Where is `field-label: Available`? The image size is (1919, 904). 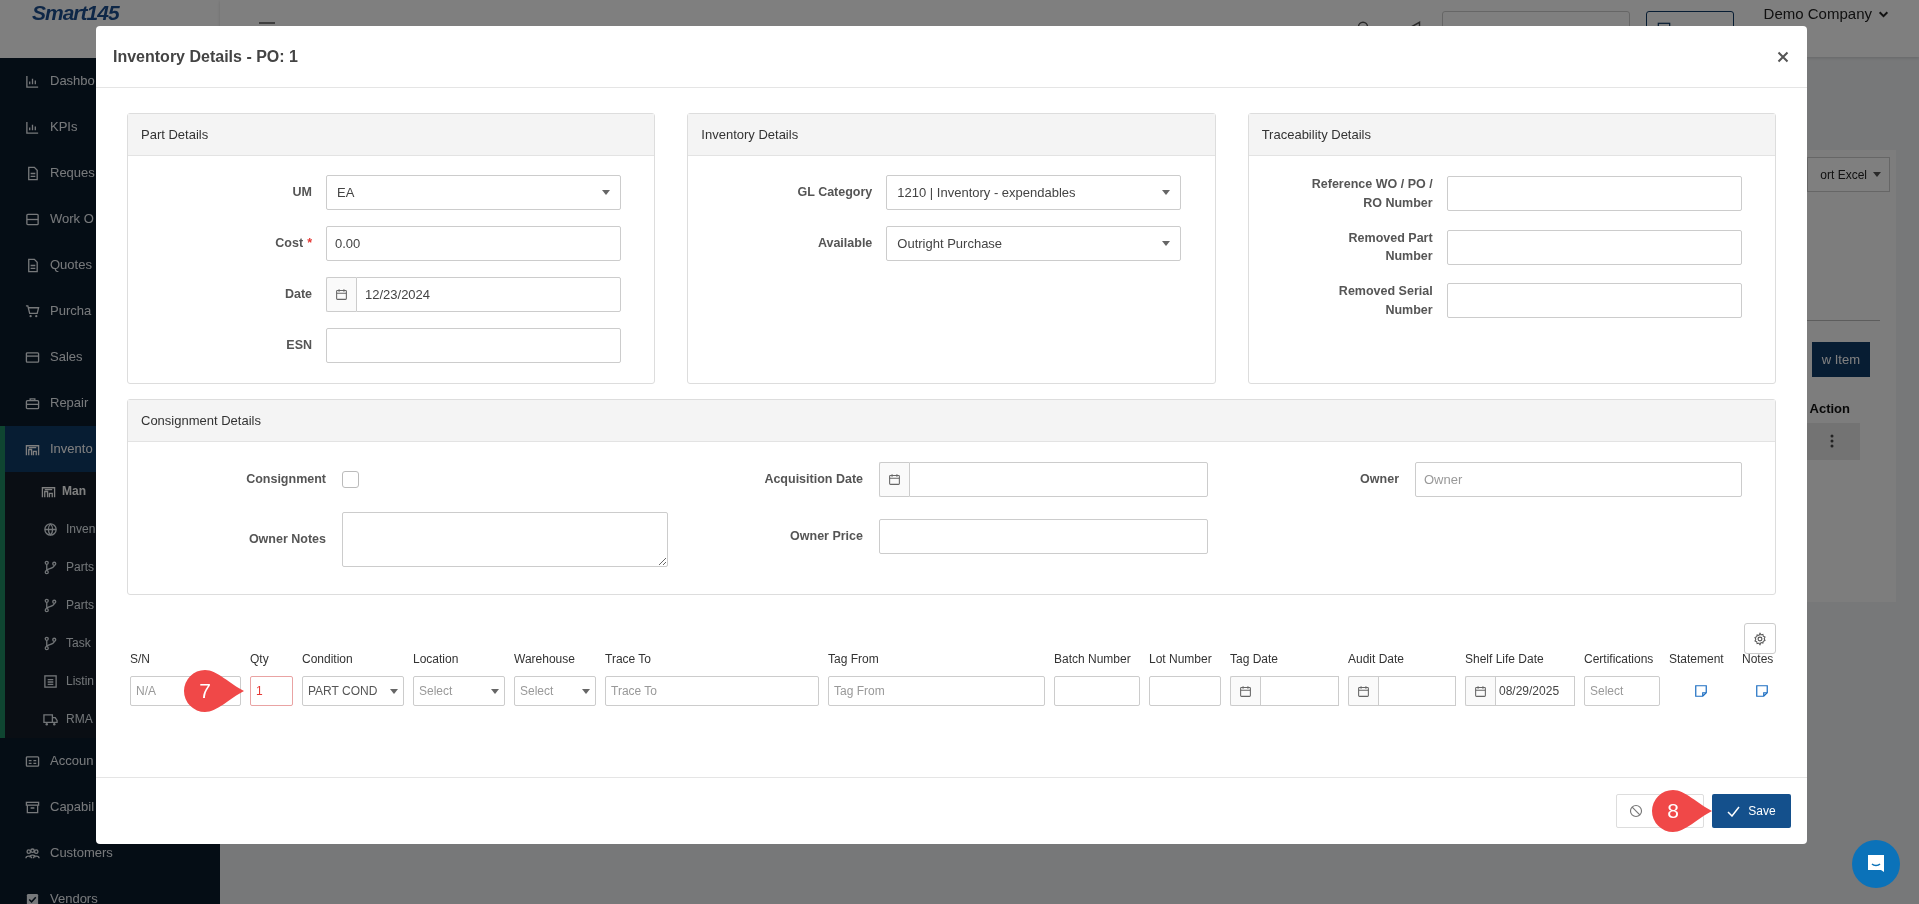
field-label: Available is located at coordinates (845, 244).